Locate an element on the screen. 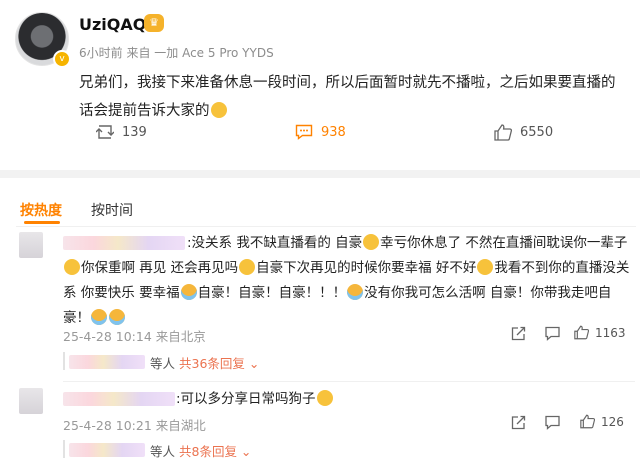 This screenshot has width=640, height=460. repost-icon is located at coordinates (105, 132).